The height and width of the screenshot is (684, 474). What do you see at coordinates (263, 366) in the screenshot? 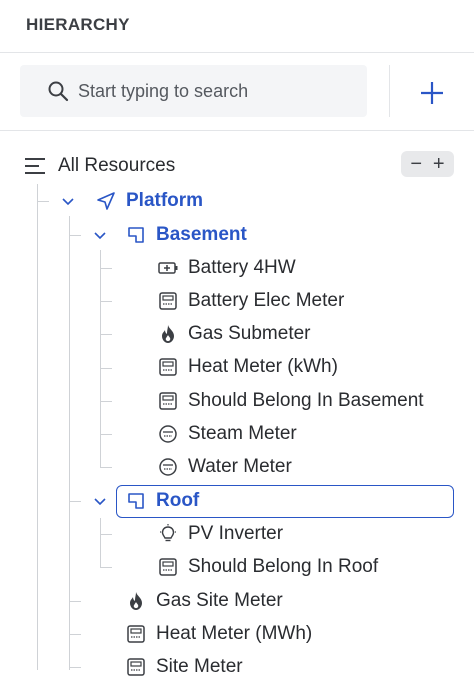
I see `tree-item-label: Heat Meter (kWh)` at bounding box center [263, 366].